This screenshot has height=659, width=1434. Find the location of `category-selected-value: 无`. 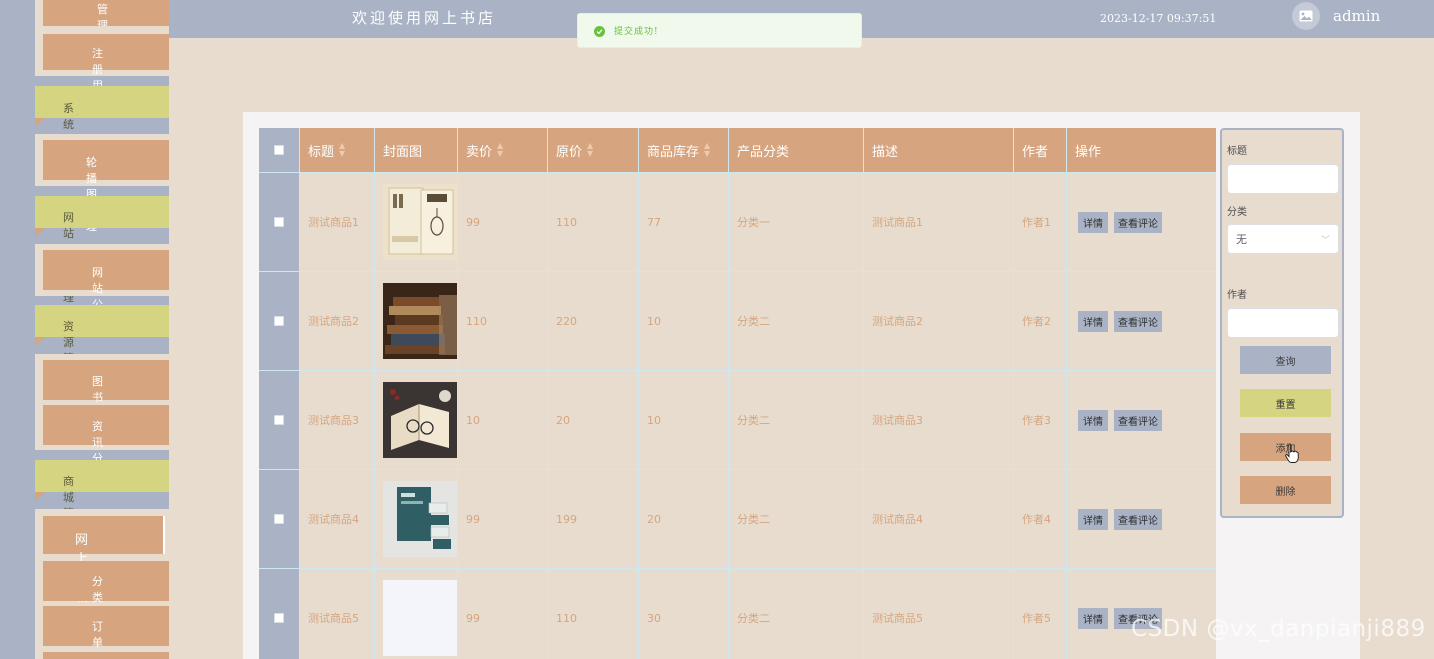

category-selected-value: 无 is located at coordinates (1241, 239).